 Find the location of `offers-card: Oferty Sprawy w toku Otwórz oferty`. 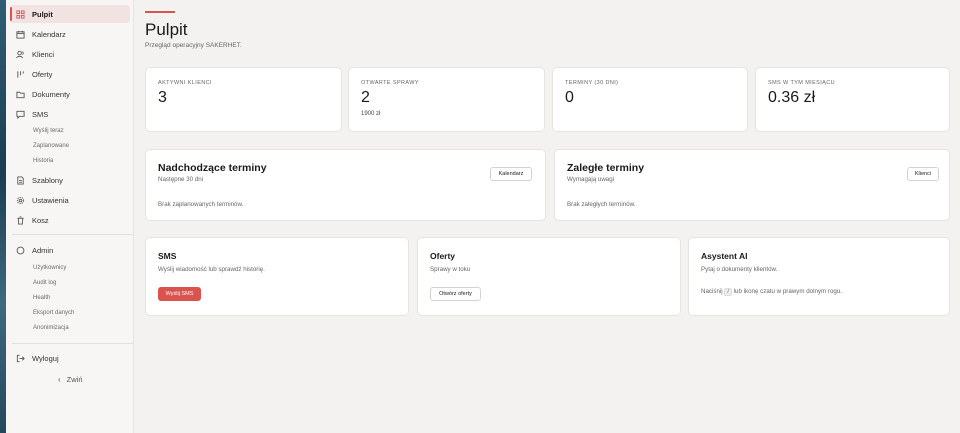

offers-card: Oferty Sprawy w toku Otwórz oferty is located at coordinates (549, 276).